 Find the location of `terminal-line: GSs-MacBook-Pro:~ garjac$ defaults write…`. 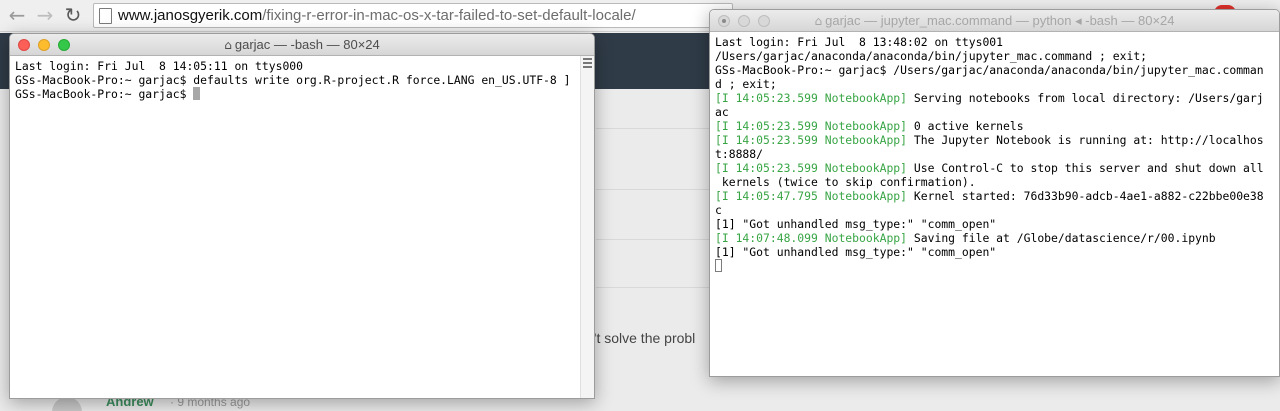

terminal-line: GSs-MacBook-Pro:~ garjac$ defaults write… is located at coordinates (293, 80).